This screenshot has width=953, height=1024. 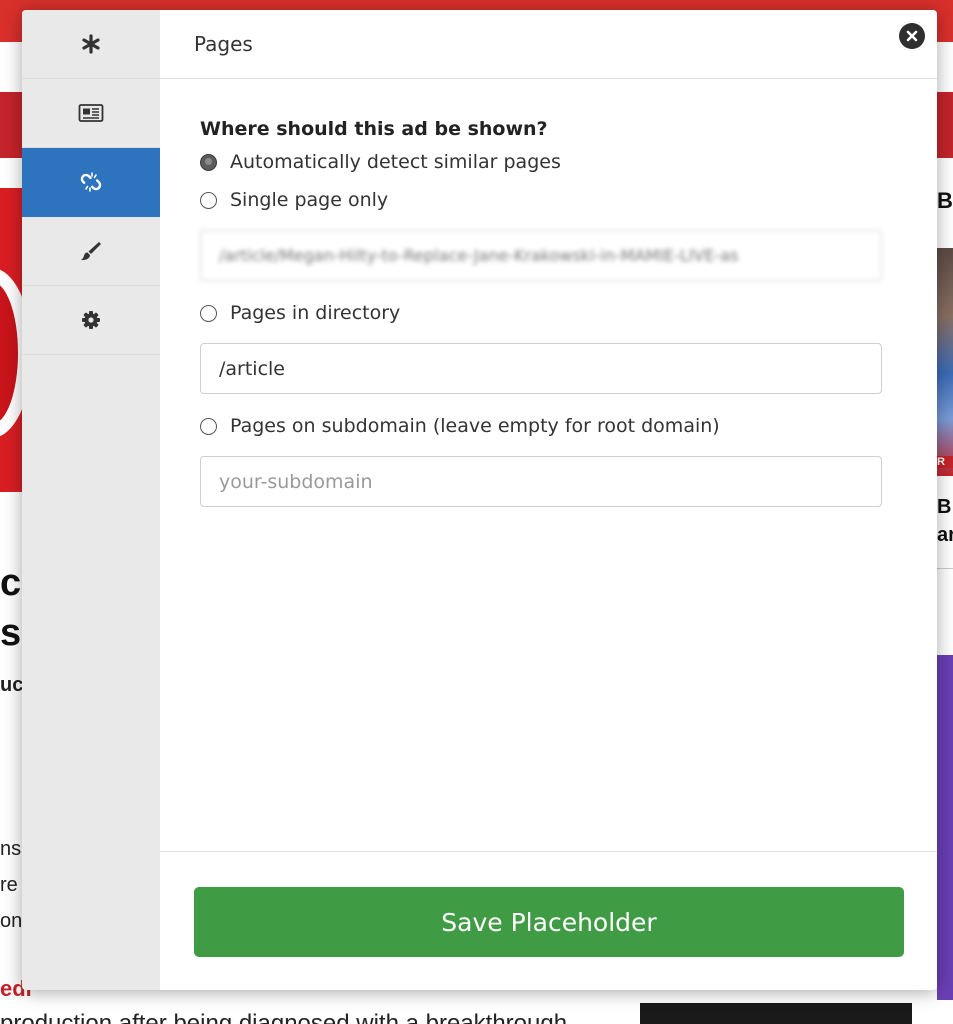 I want to click on body-fragment: re, so click(x=9, y=885).